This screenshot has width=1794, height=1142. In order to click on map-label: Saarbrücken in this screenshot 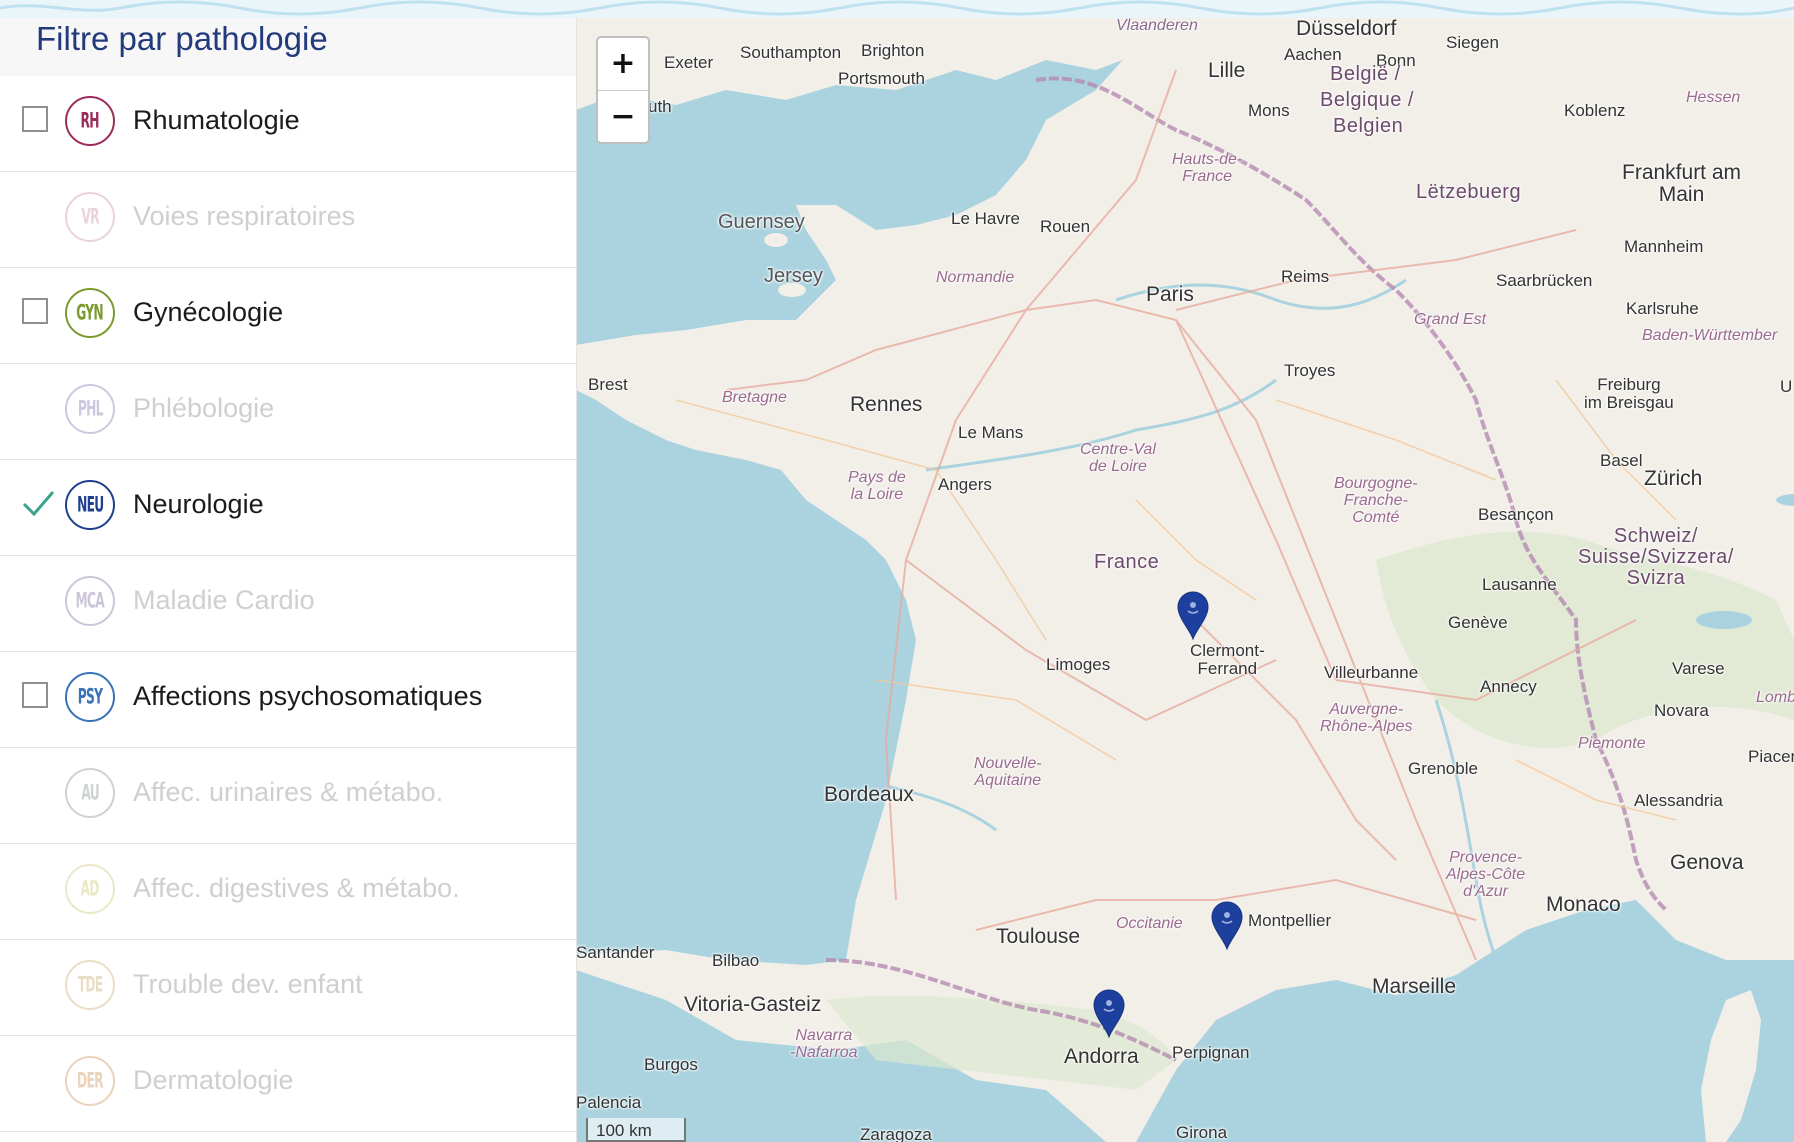, I will do `click(1544, 280)`.